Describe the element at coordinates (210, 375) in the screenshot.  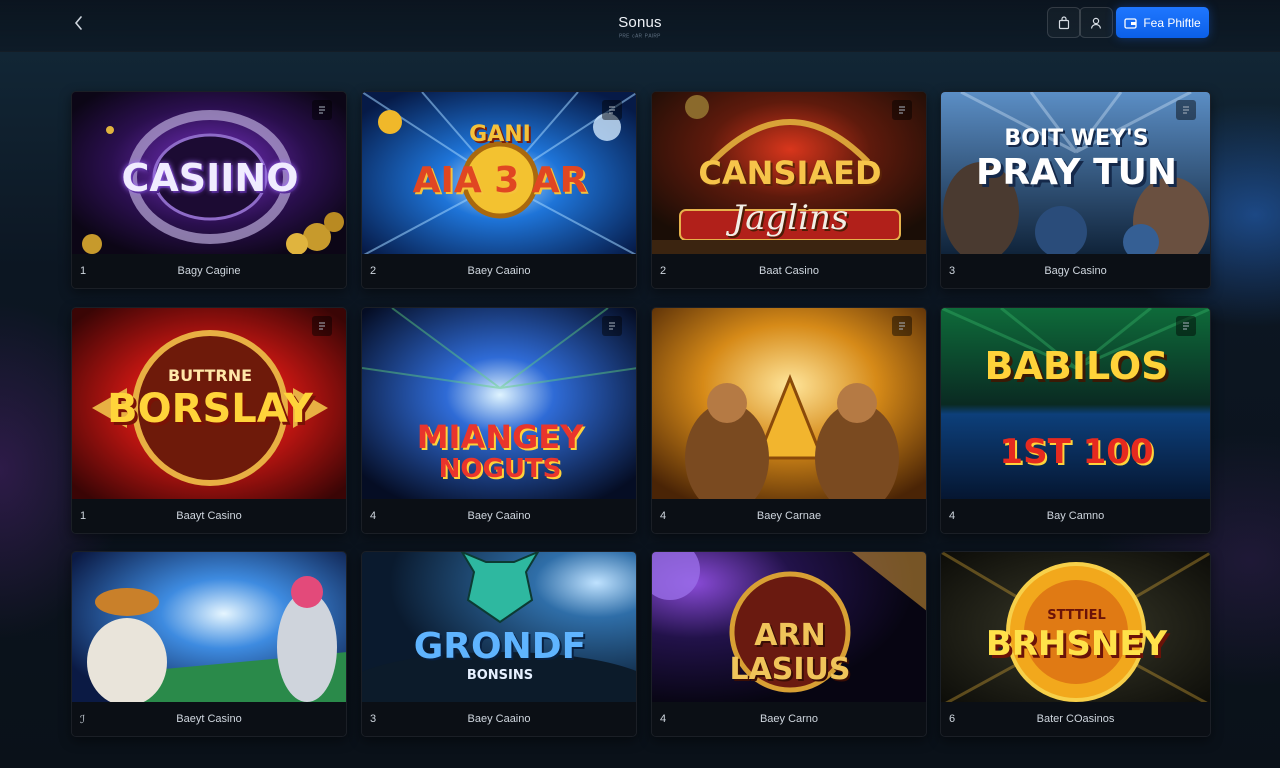
I see `game-art-subtitle: BUTTRNE` at that location.